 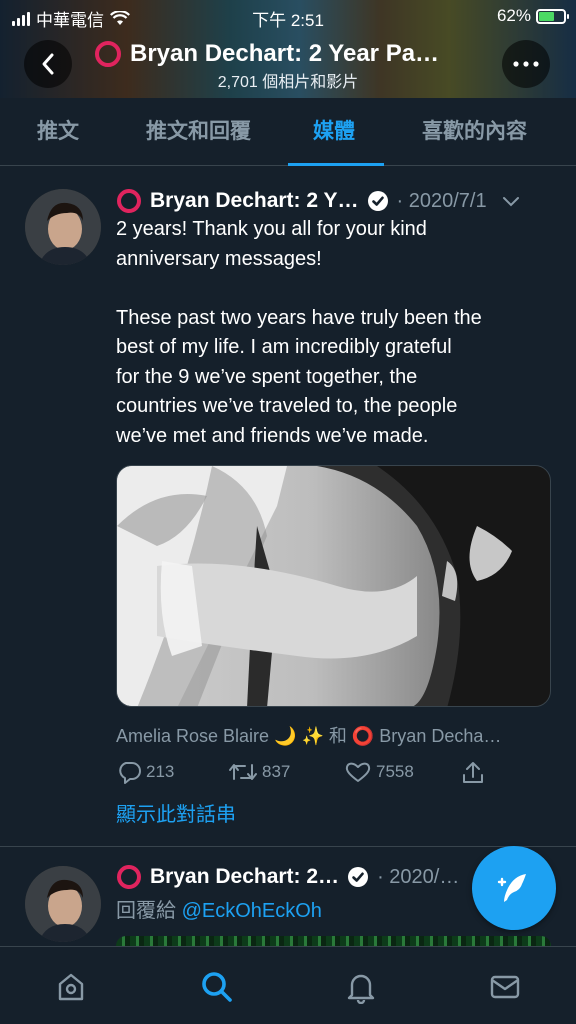 I want to click on share-button, so click(x=473, y=773).